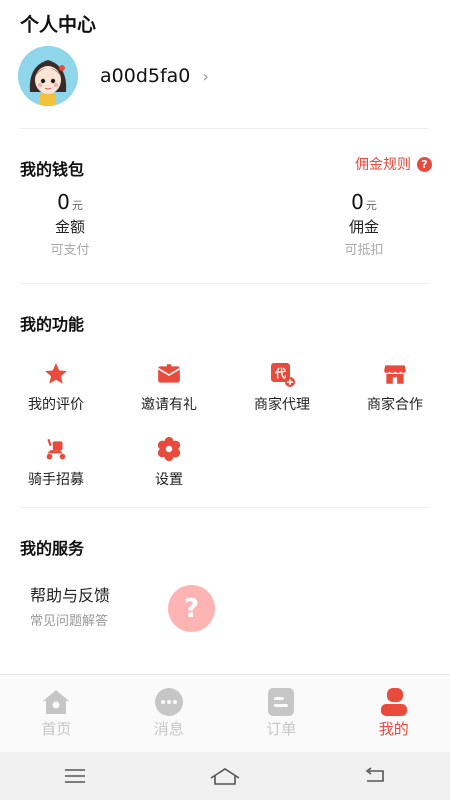 This screenshot has height=800, width=450. What do you see at coordinates (56, 702) in the screenshot?
I see `home-icon` at bounding box center [56, 702].